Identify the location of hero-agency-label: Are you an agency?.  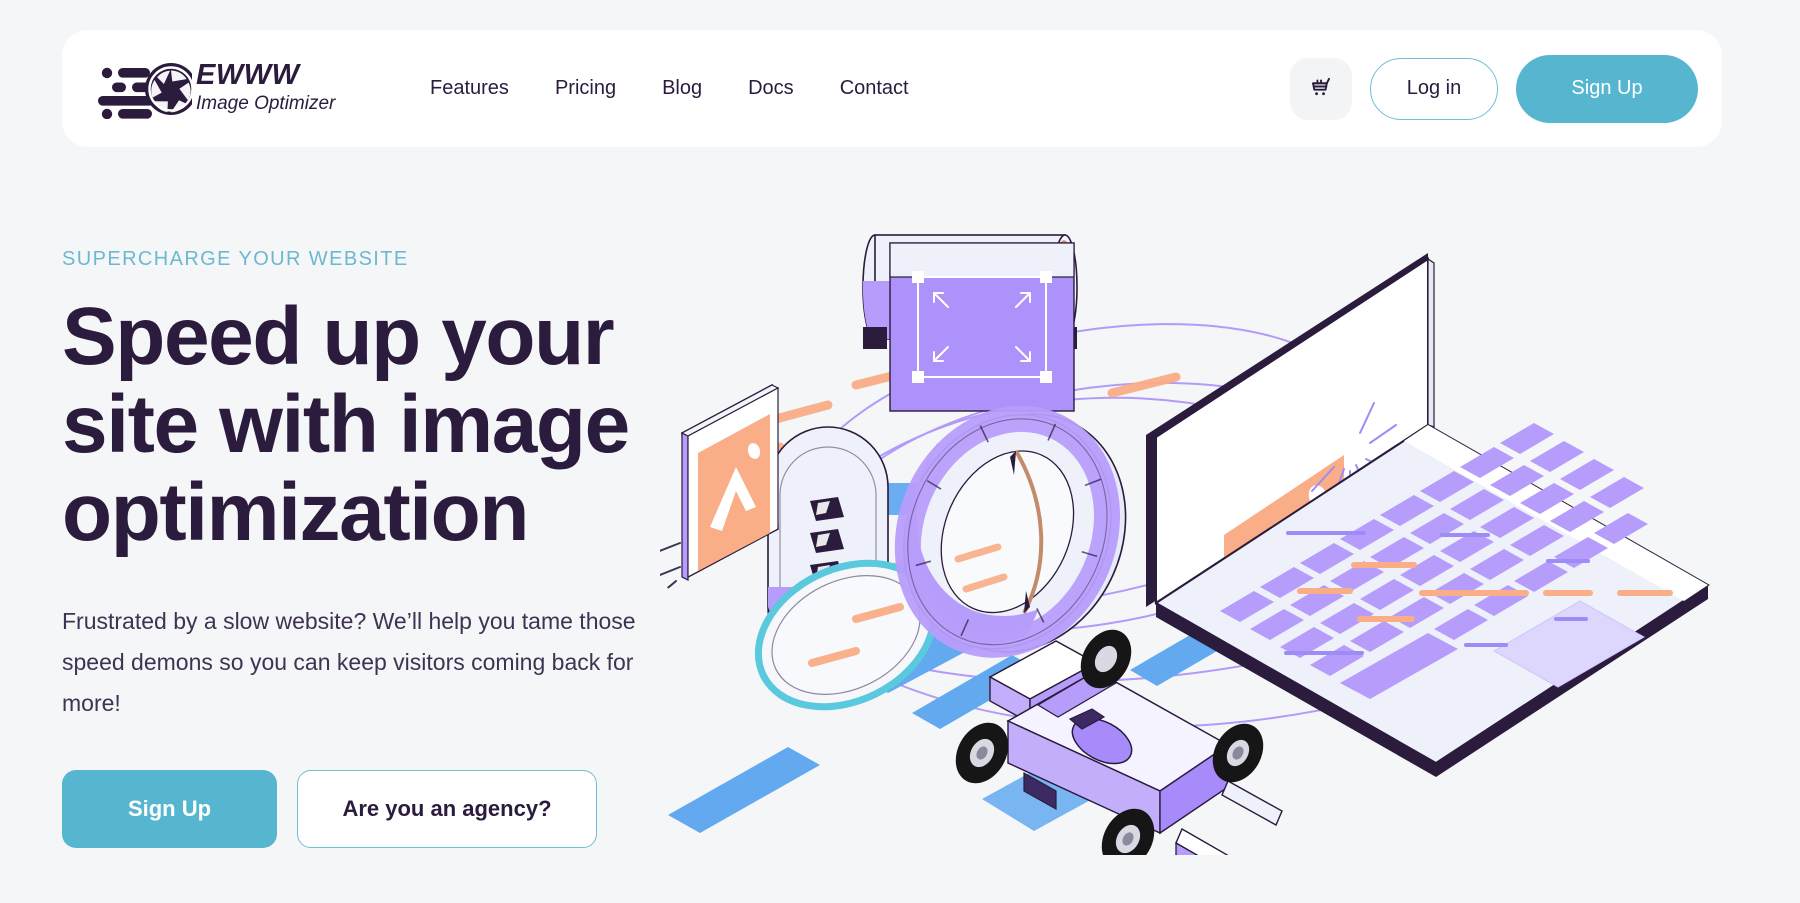
(447, 808).